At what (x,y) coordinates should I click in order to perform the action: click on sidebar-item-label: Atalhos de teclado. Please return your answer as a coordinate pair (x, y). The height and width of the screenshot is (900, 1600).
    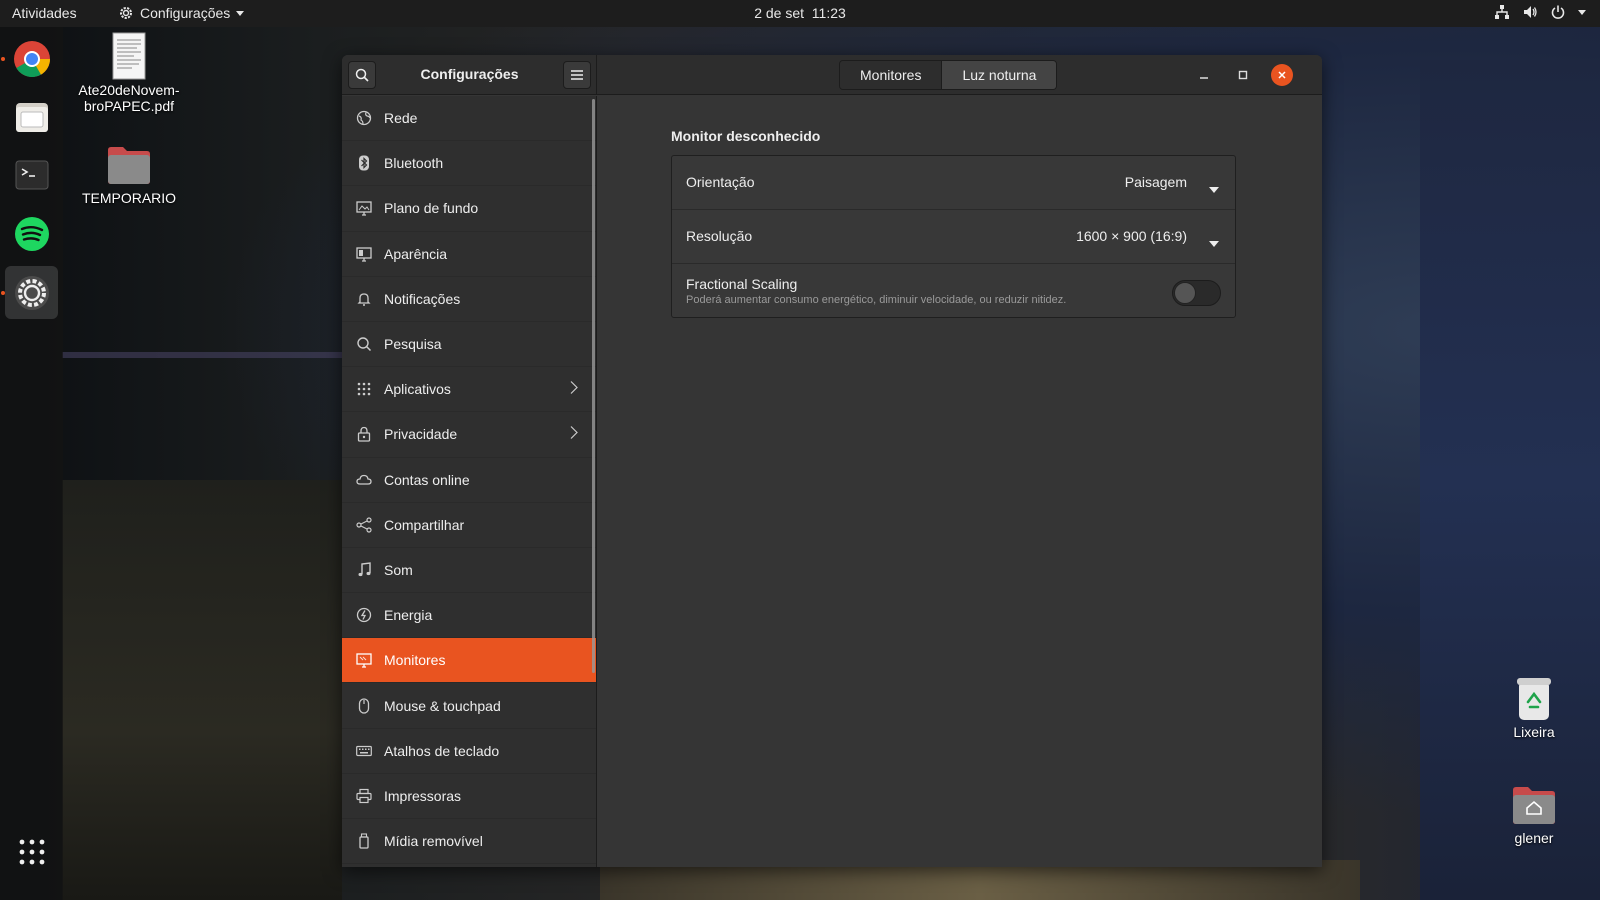
    Looking at the image, I should click on (442, 750).